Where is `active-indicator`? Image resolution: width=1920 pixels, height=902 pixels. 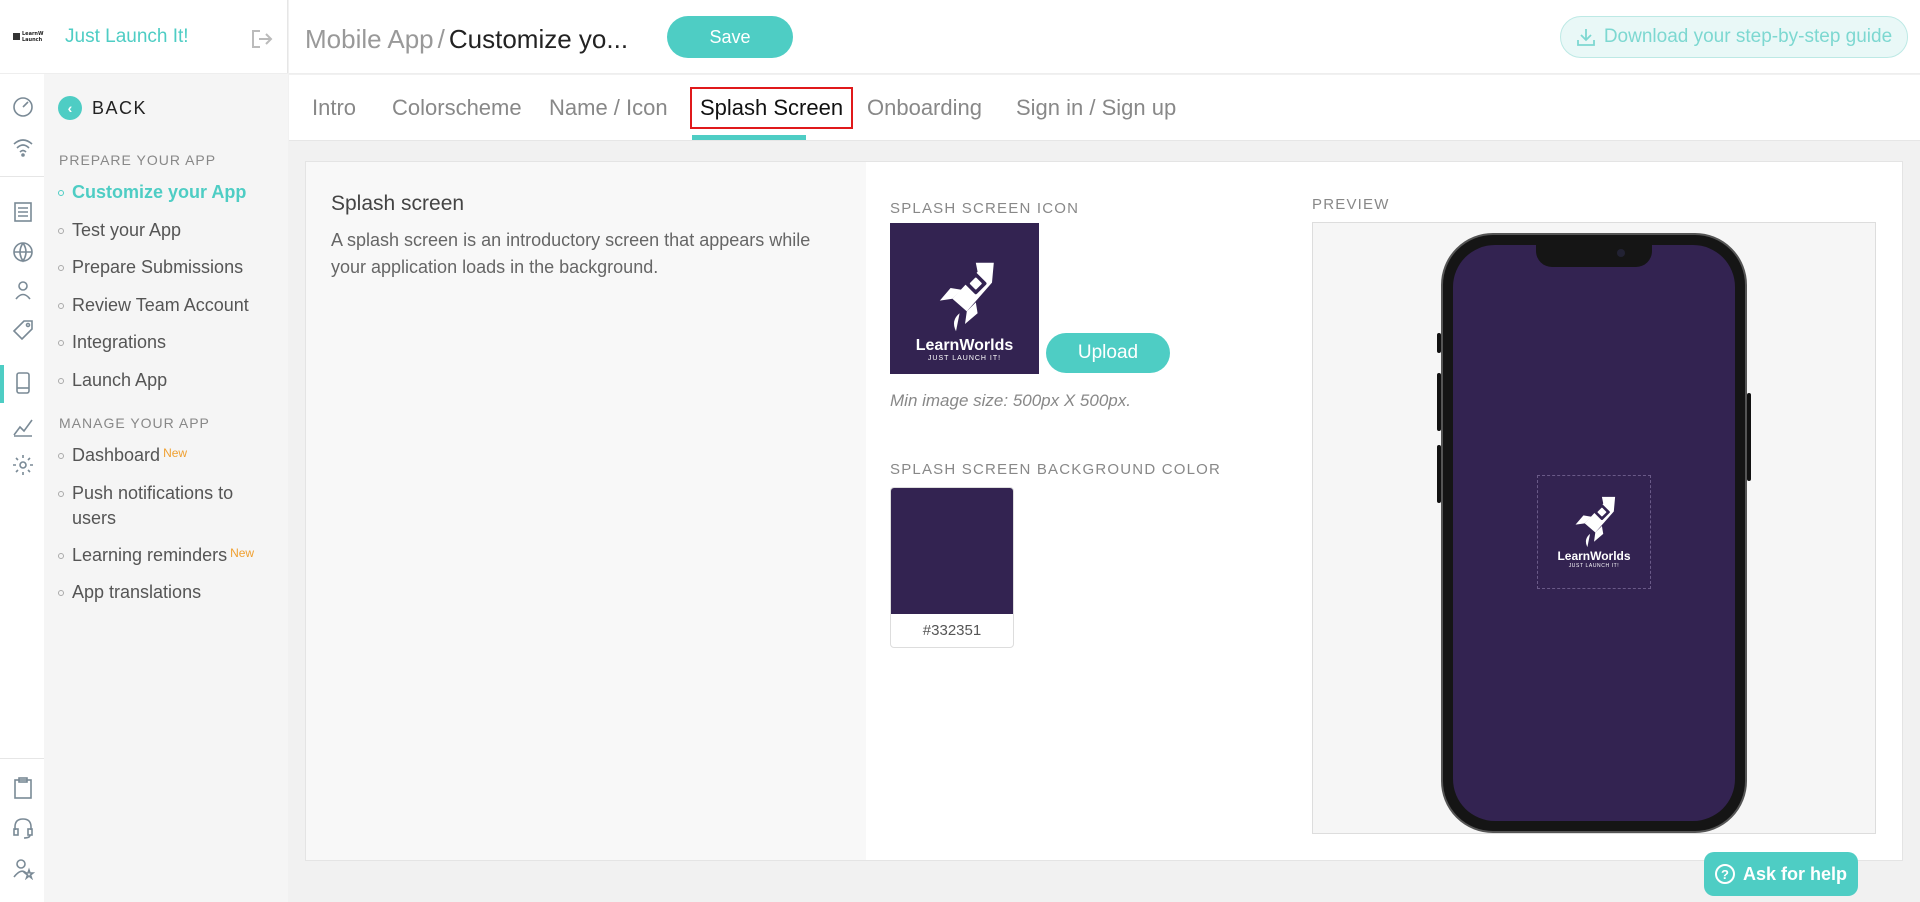 active-indicator is located at coordinates (2, 384).